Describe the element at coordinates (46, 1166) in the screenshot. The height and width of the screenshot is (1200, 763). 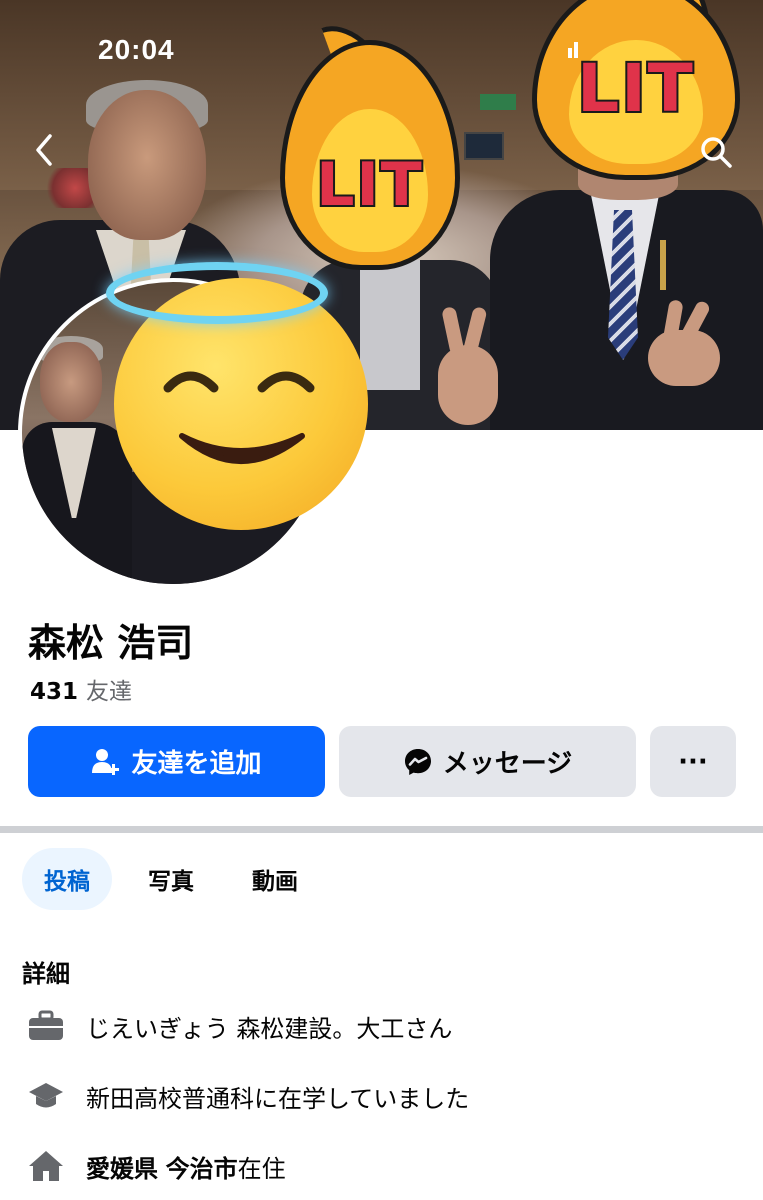
I see `house-icon` at that location.